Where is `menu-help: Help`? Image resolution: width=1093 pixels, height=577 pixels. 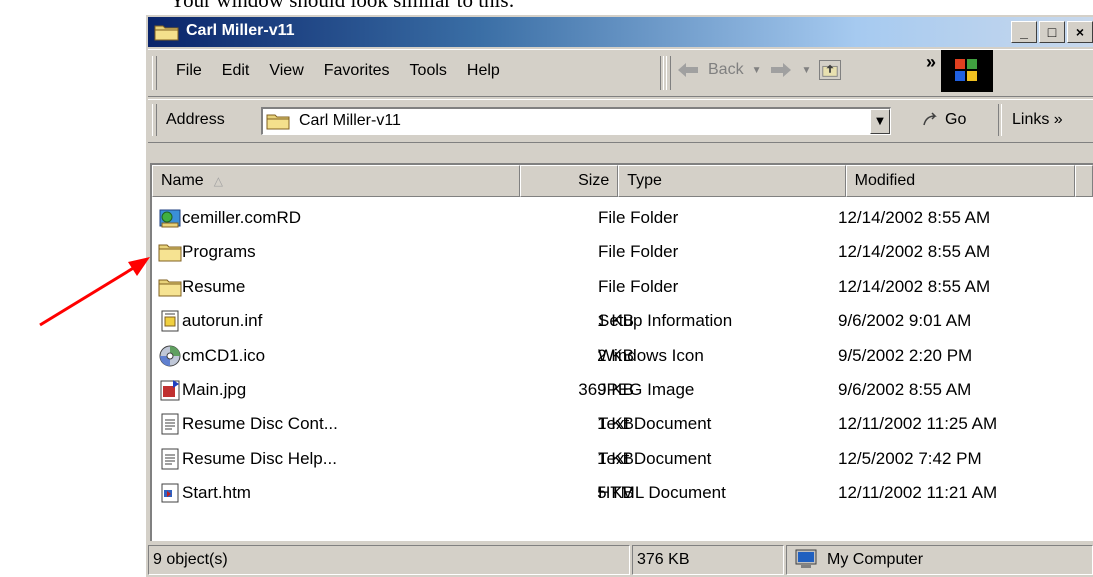 menu-help: Help is located at coordinates (483, 71).